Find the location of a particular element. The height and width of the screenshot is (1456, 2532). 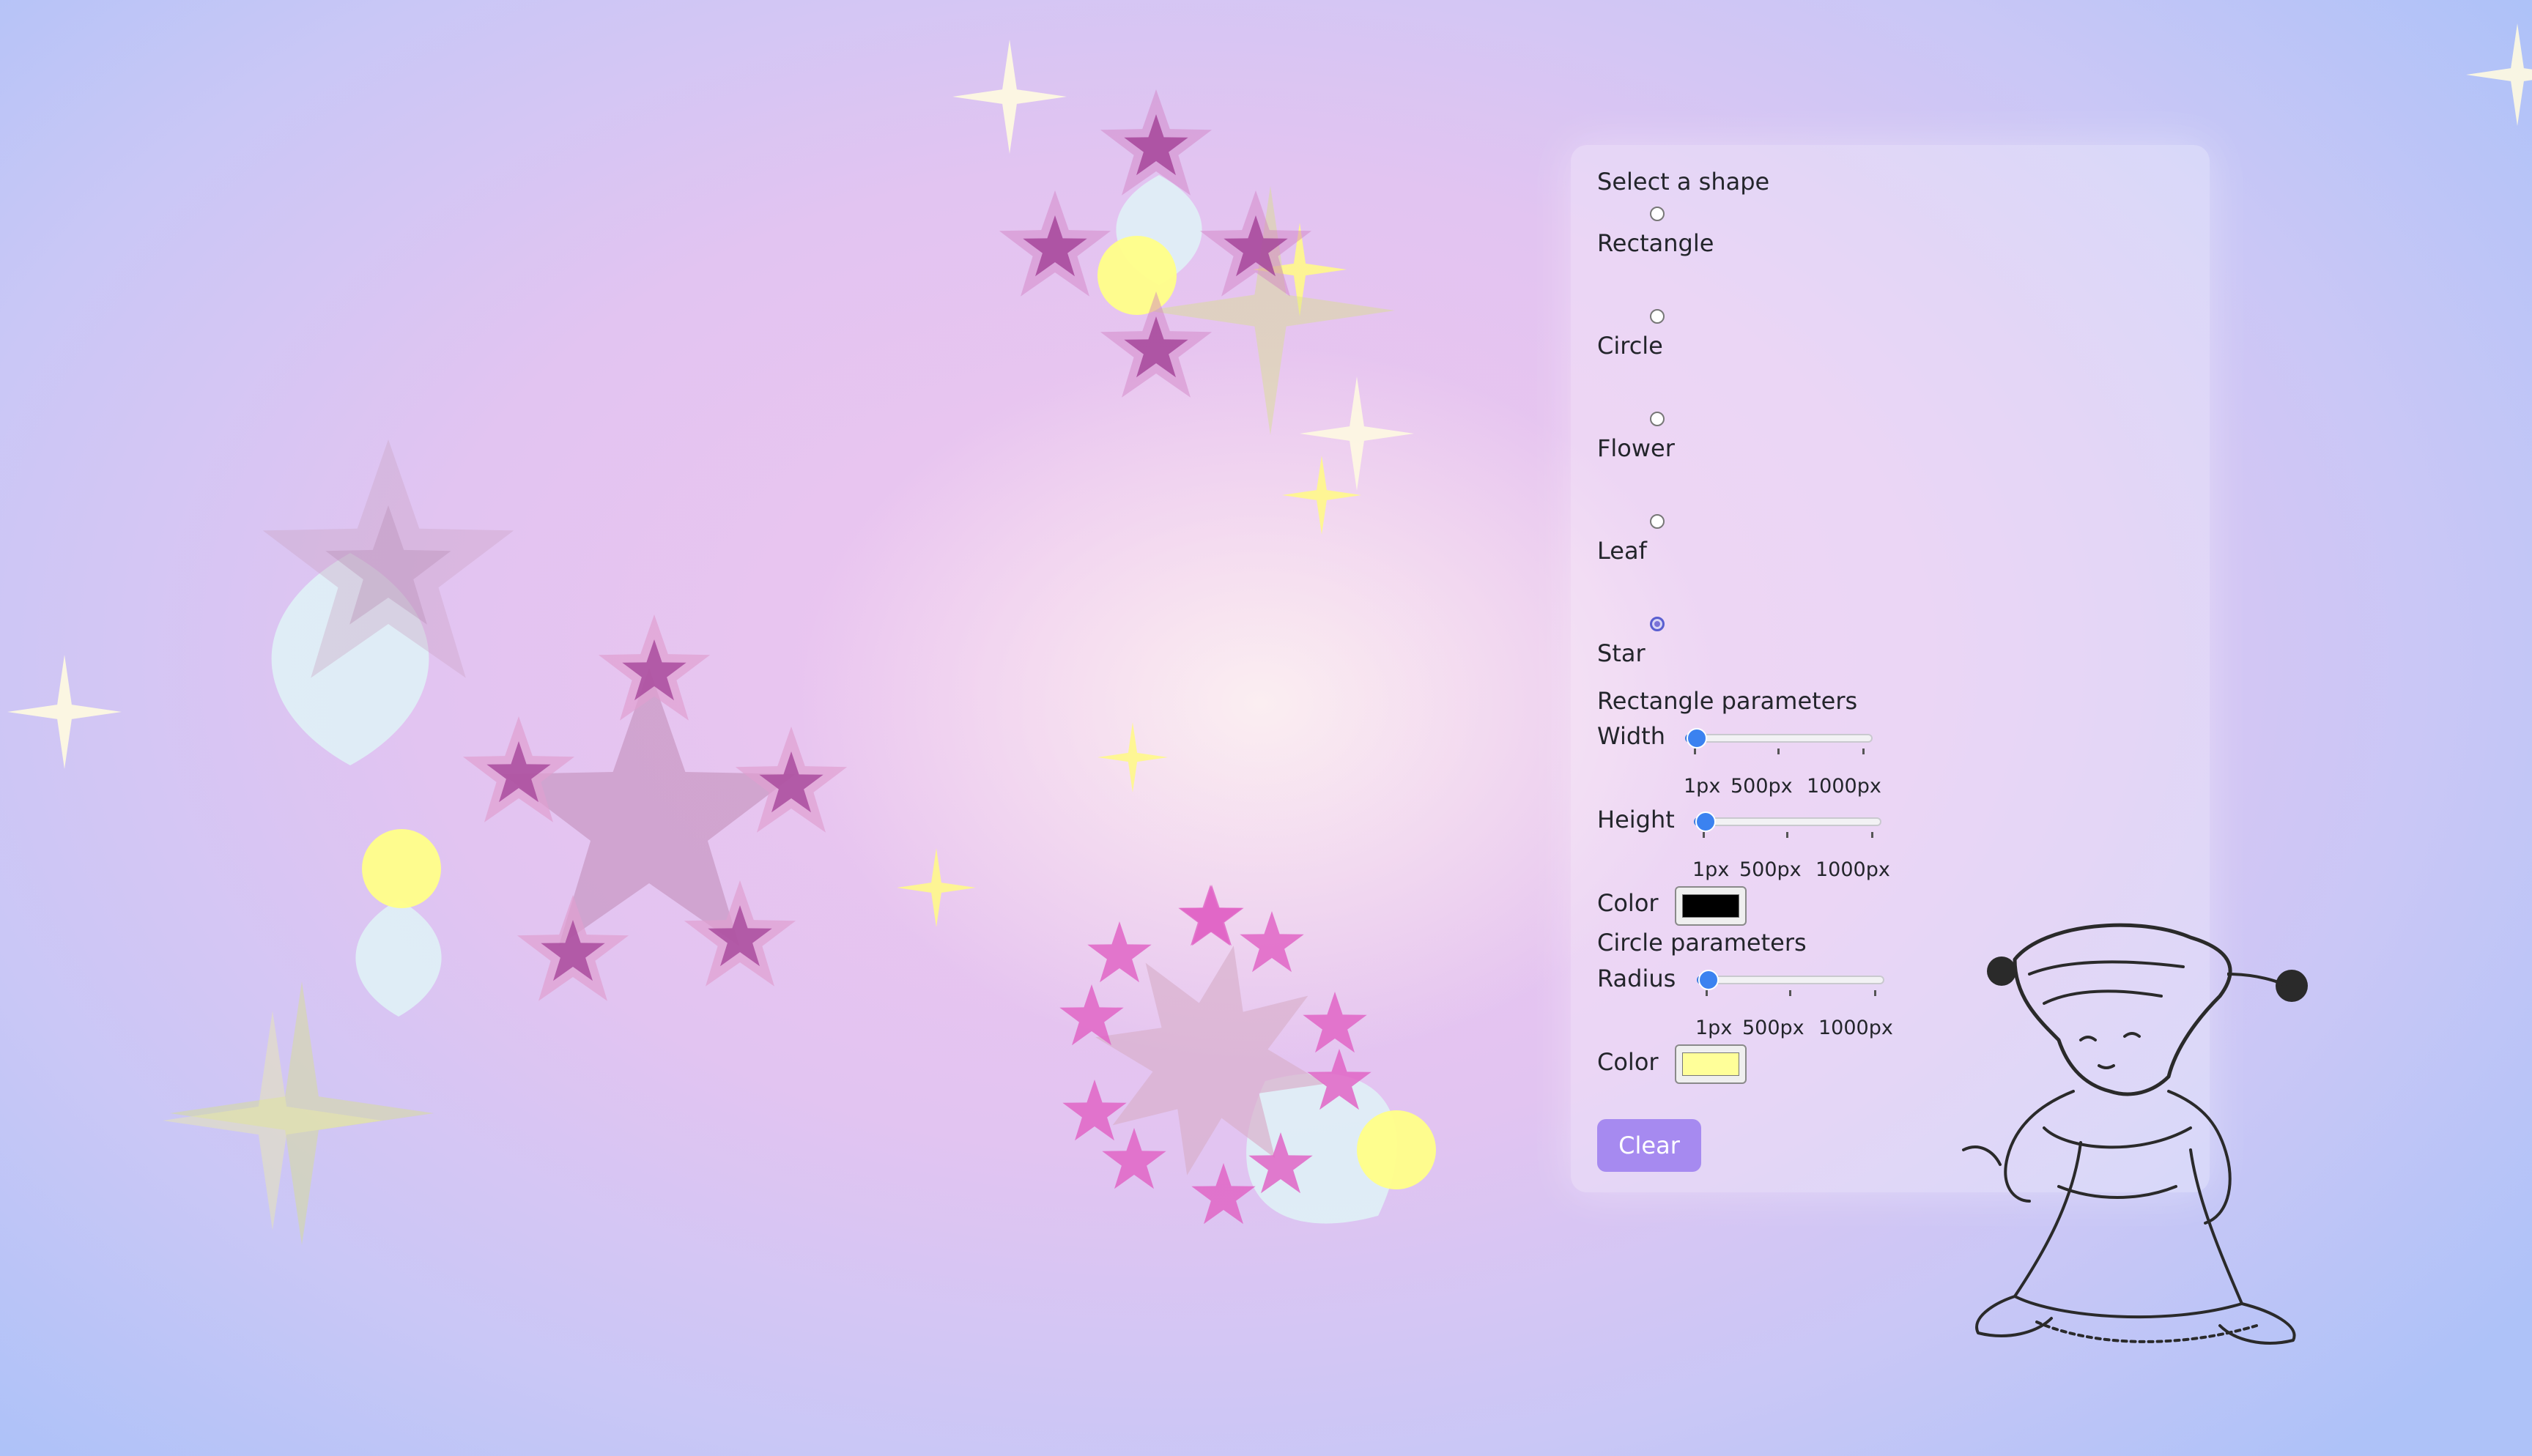

sketch-girl-illustration is located at coordinates (2135, 1134).